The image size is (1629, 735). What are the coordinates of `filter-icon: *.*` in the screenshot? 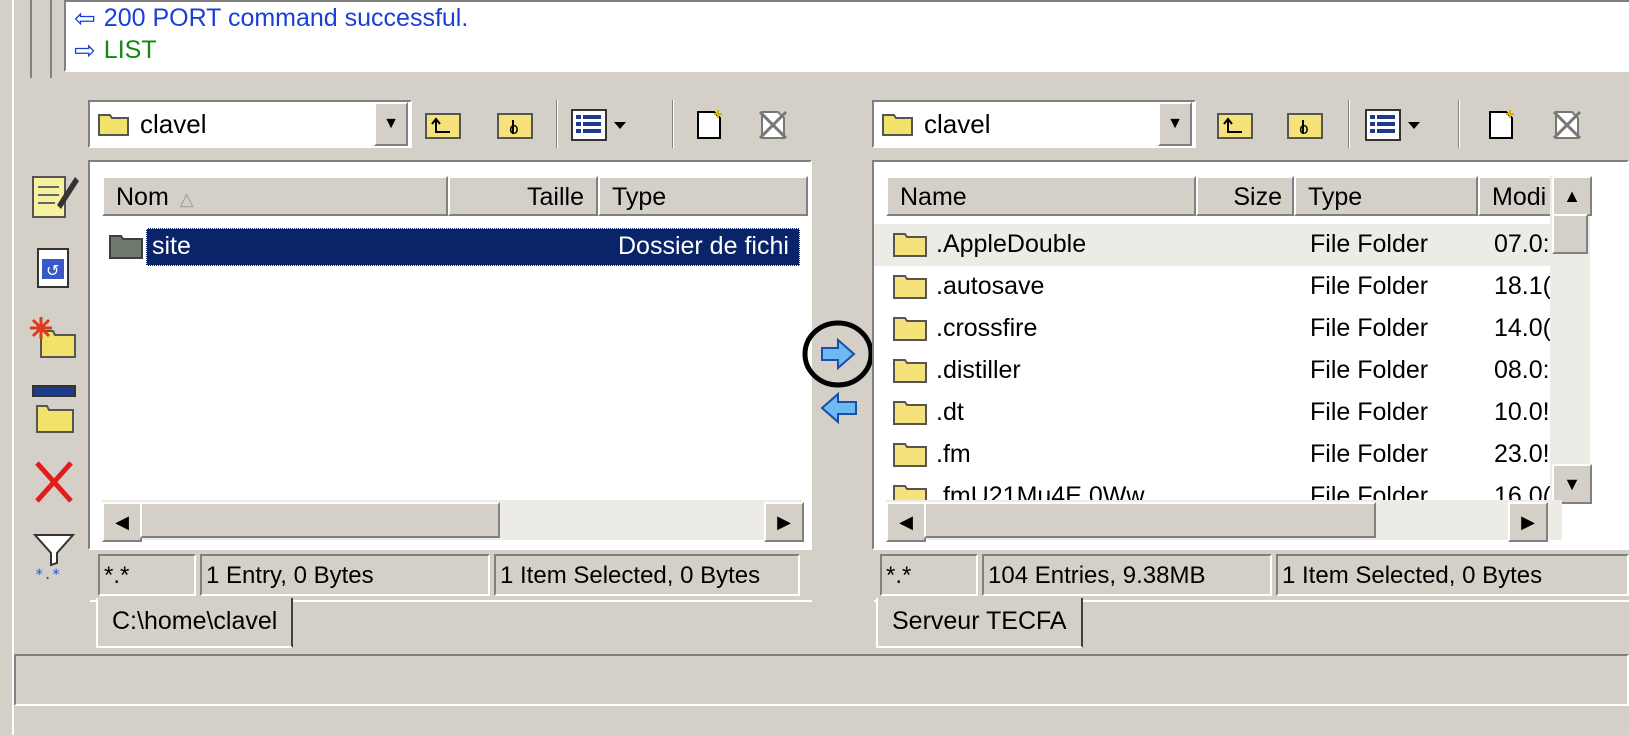 It's located at (54, 554).